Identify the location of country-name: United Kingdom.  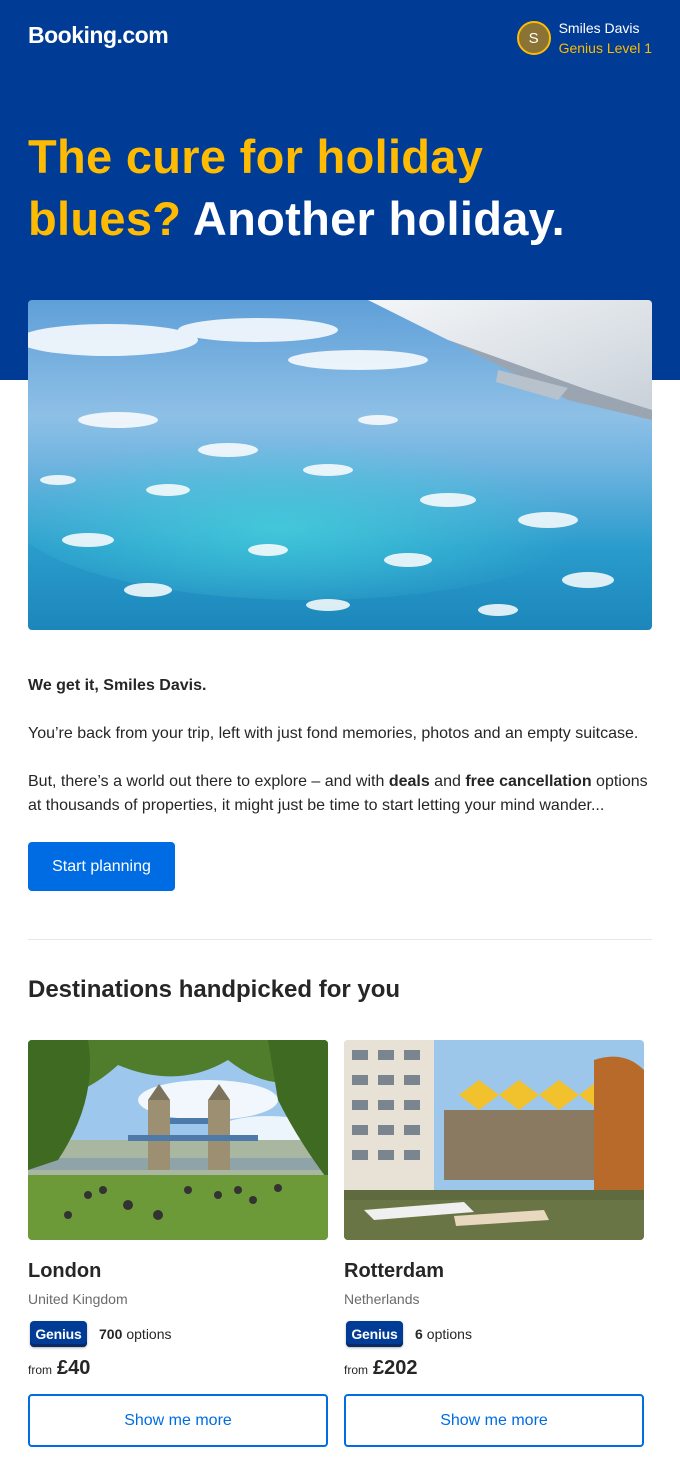
(78, 1299).